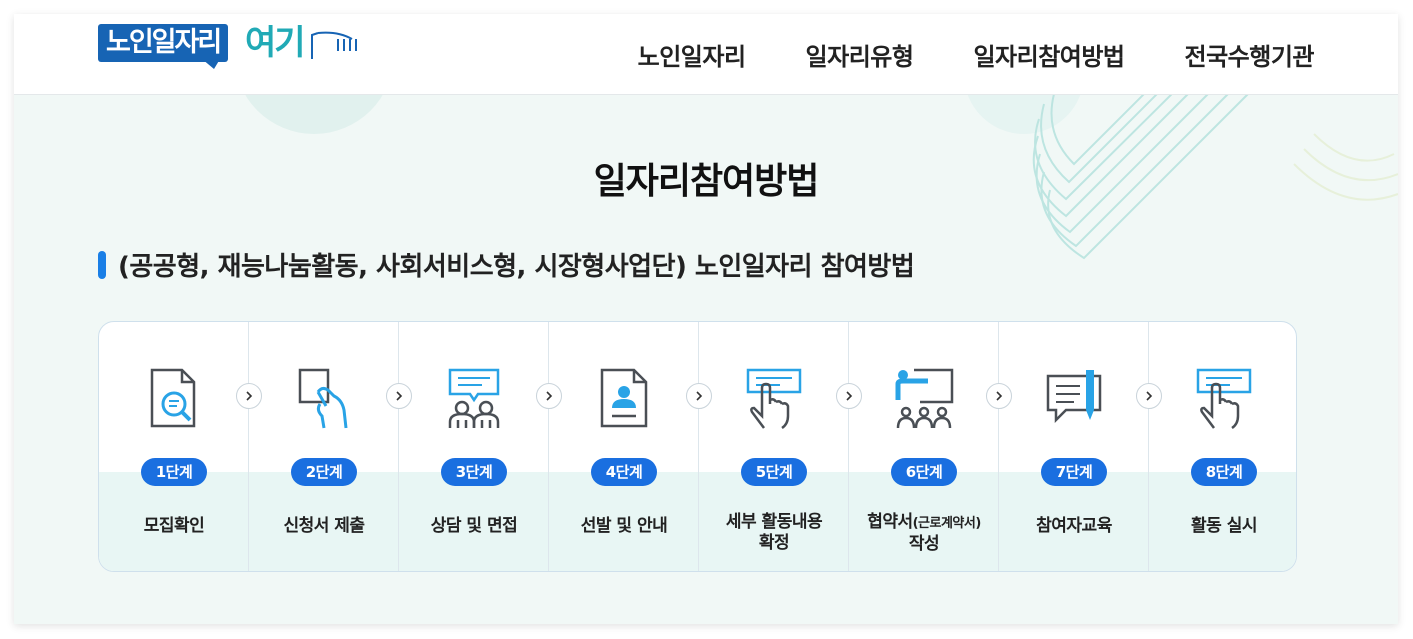  Describe the element at coordinates (924, 398) in the screenshot. I see `presentation-board-icon` at that location.